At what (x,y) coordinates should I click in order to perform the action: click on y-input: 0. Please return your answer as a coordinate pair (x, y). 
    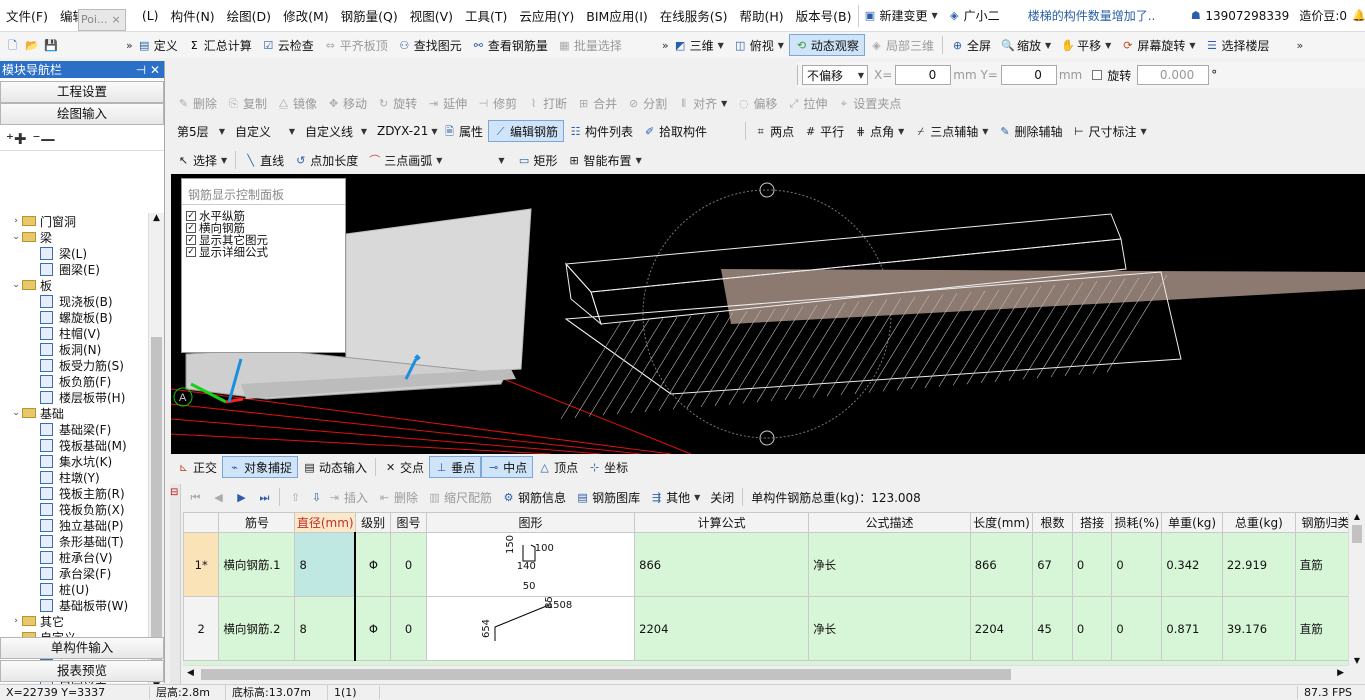
    Looking at the image, I should click on (1028, 75).